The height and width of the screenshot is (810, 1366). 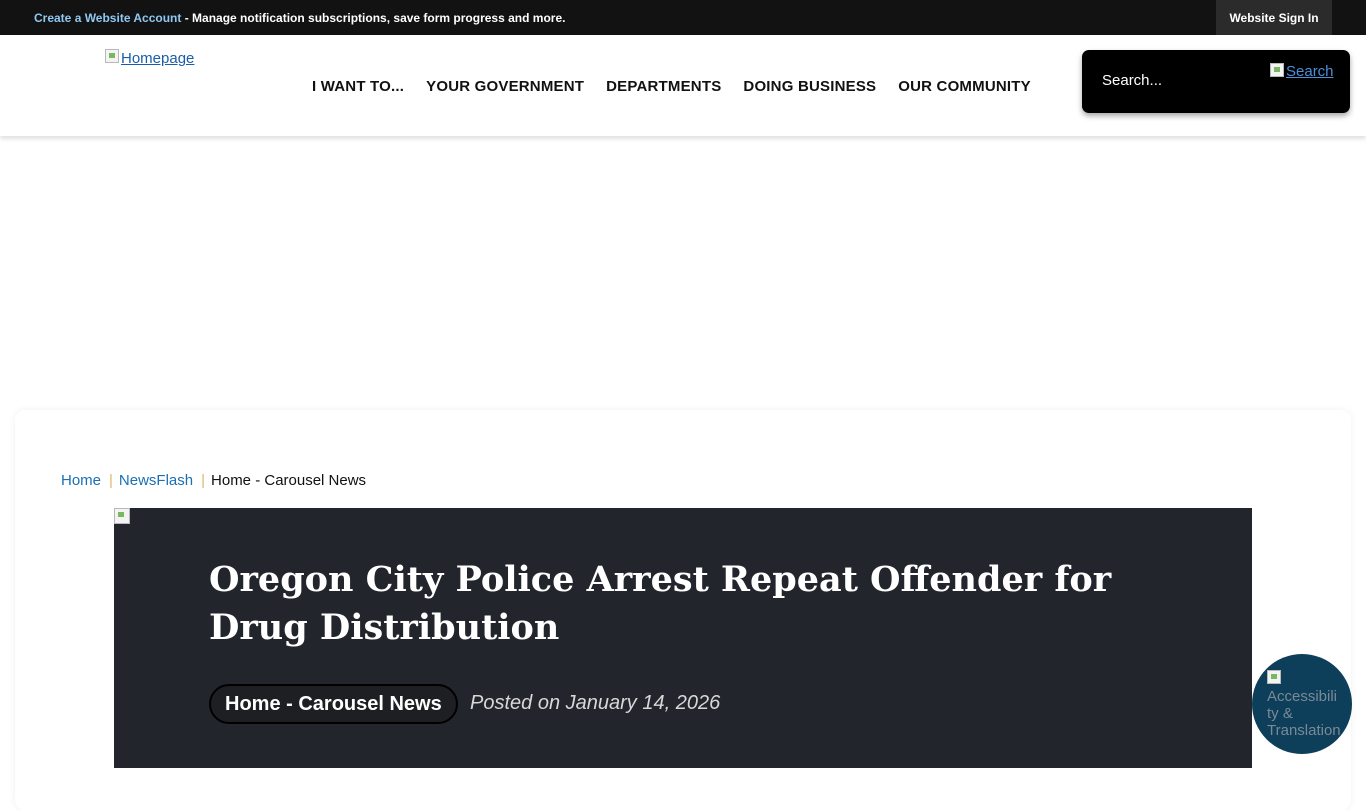 I want to click on breadcrumb-current: Home - Carousel News, so click(x=289, y=480).